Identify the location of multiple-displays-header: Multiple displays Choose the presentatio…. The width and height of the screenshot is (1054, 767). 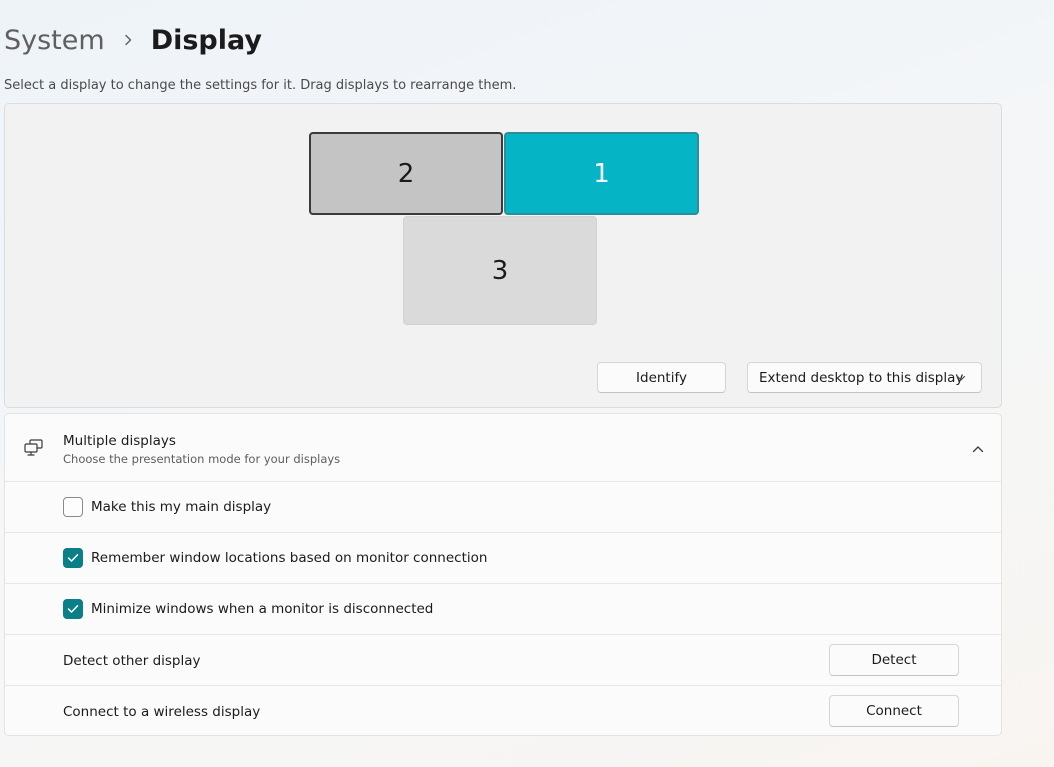
(503, 448).